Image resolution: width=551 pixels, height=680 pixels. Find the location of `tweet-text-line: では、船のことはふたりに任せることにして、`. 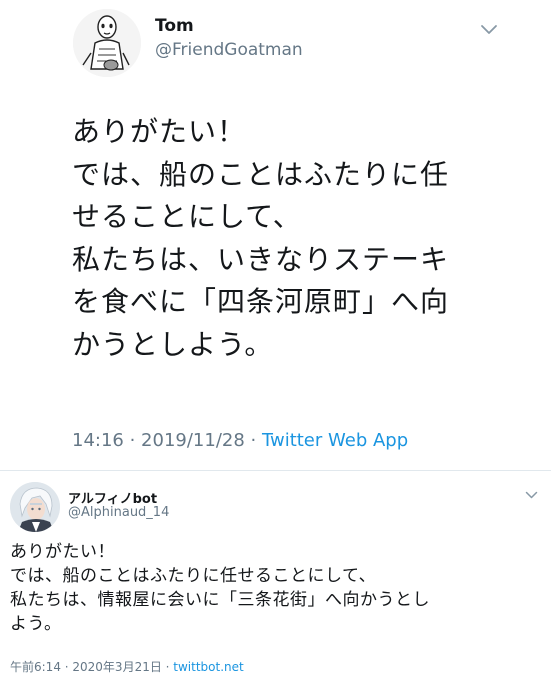

tweet-text-line: では、船のことはふたりに任せることにして、 is located at coordinates (193, 576).